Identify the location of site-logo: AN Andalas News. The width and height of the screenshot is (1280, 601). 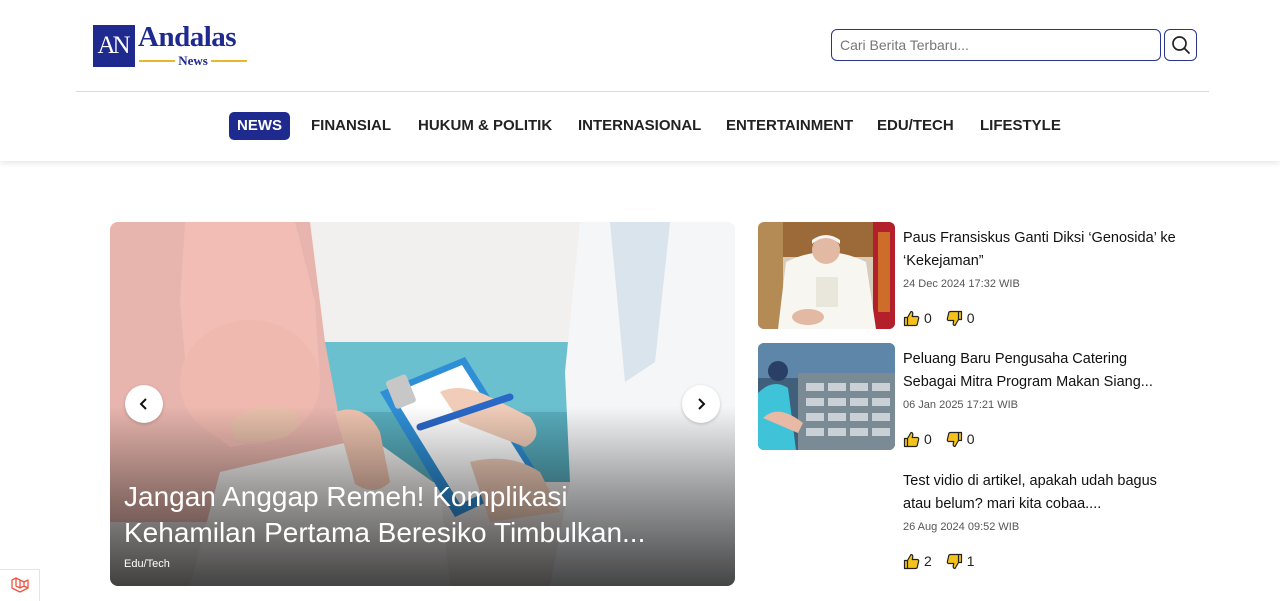
(170, 45).